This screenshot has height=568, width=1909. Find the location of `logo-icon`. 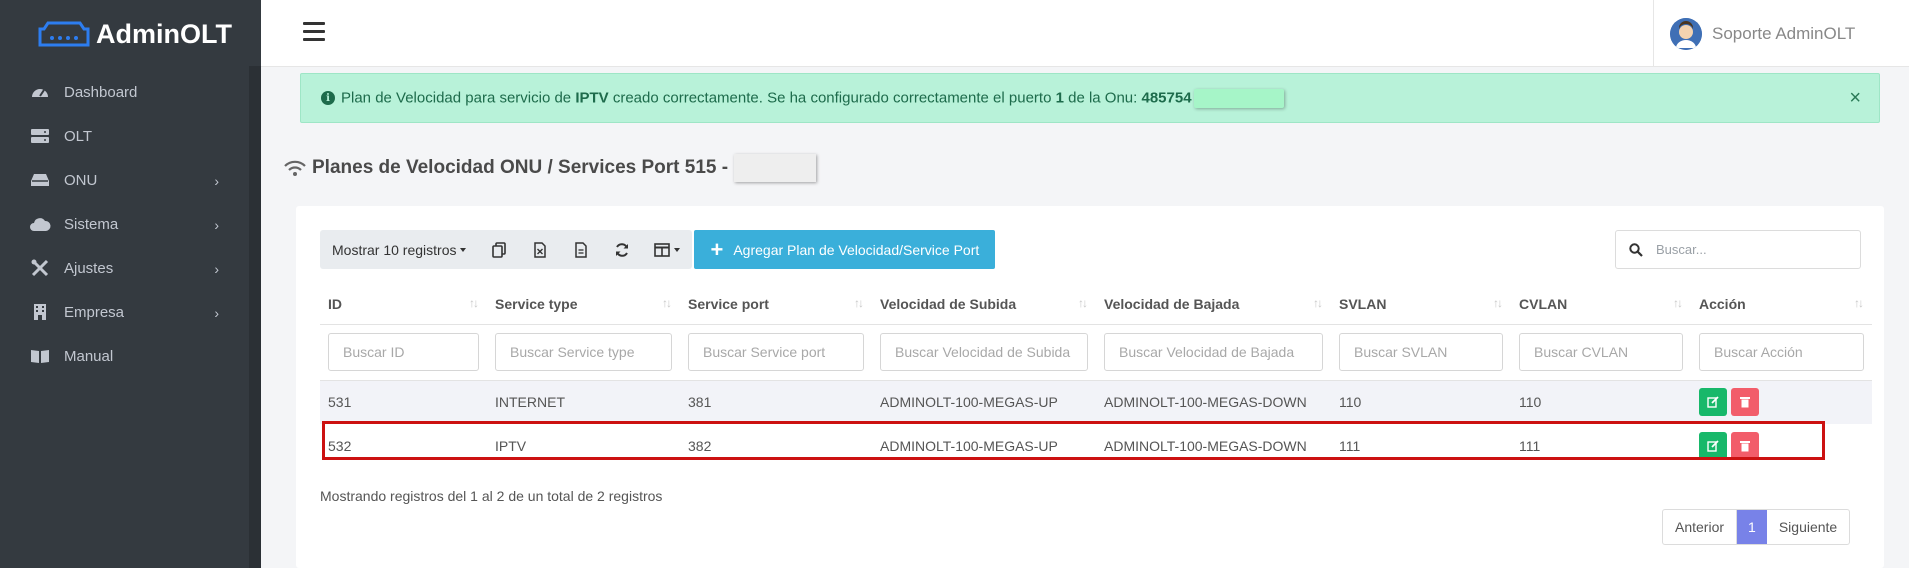

logo-icon is located at coordinates (64, 34).